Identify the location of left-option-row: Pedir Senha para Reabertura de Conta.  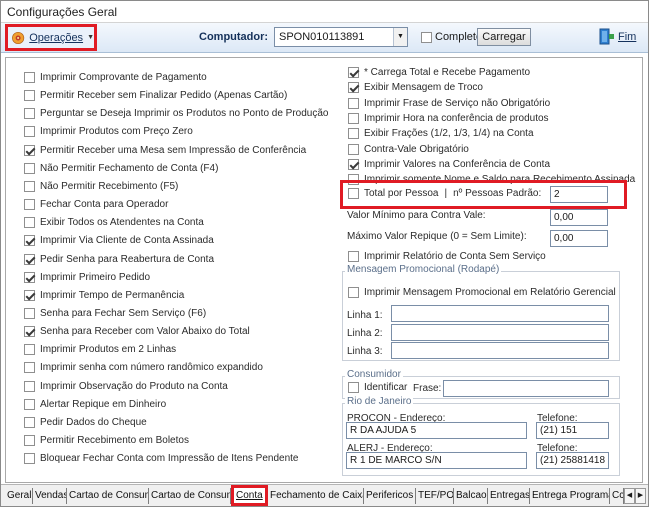
(119, 259).